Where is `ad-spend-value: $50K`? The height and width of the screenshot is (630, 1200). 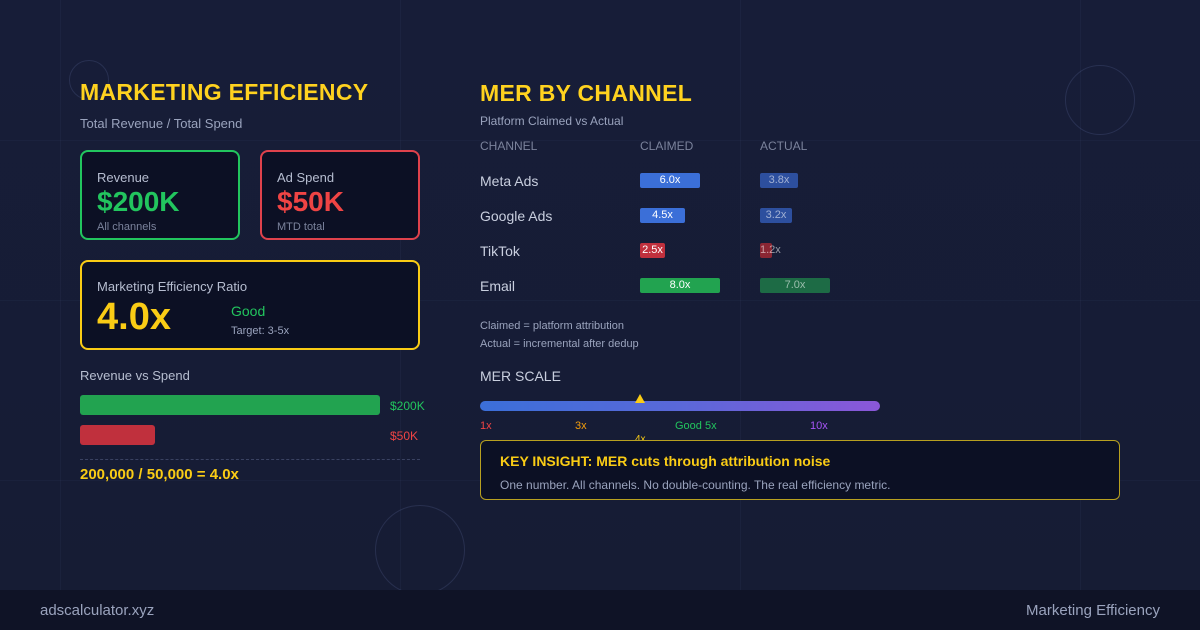 ad-spend-value: $50K is located at coordinates (310, 201).